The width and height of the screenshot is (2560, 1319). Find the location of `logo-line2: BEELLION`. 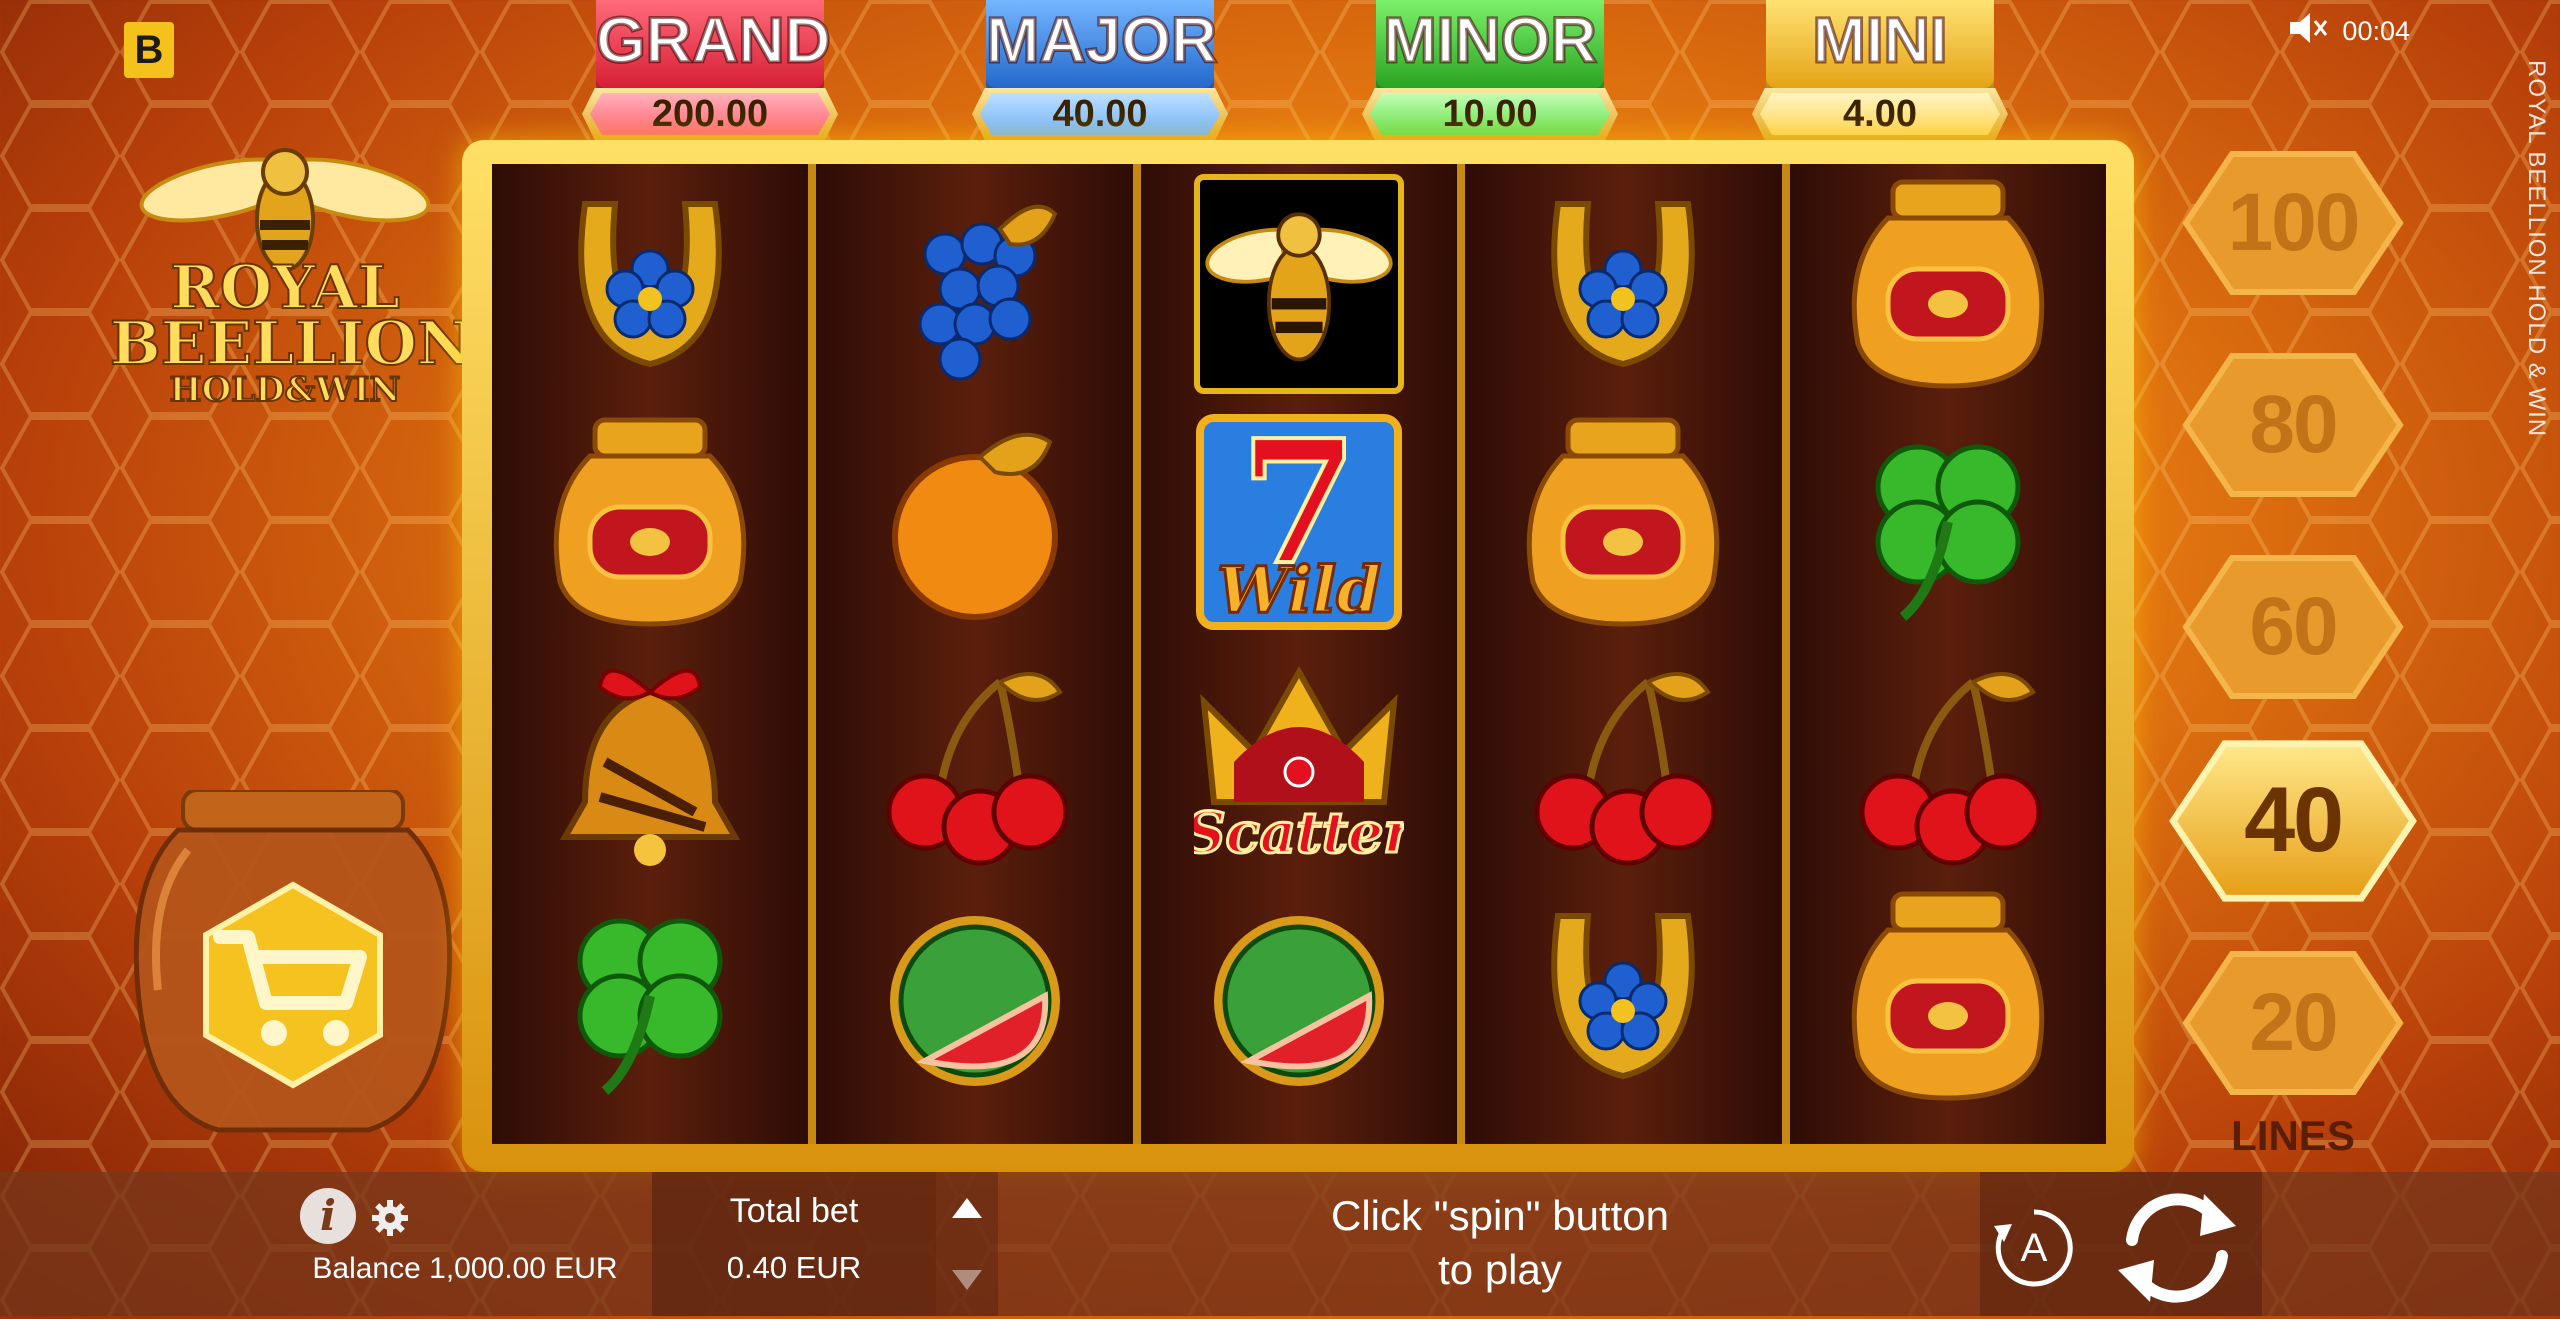

logo-line2: BEELLION is located at coordinates (291, 344).